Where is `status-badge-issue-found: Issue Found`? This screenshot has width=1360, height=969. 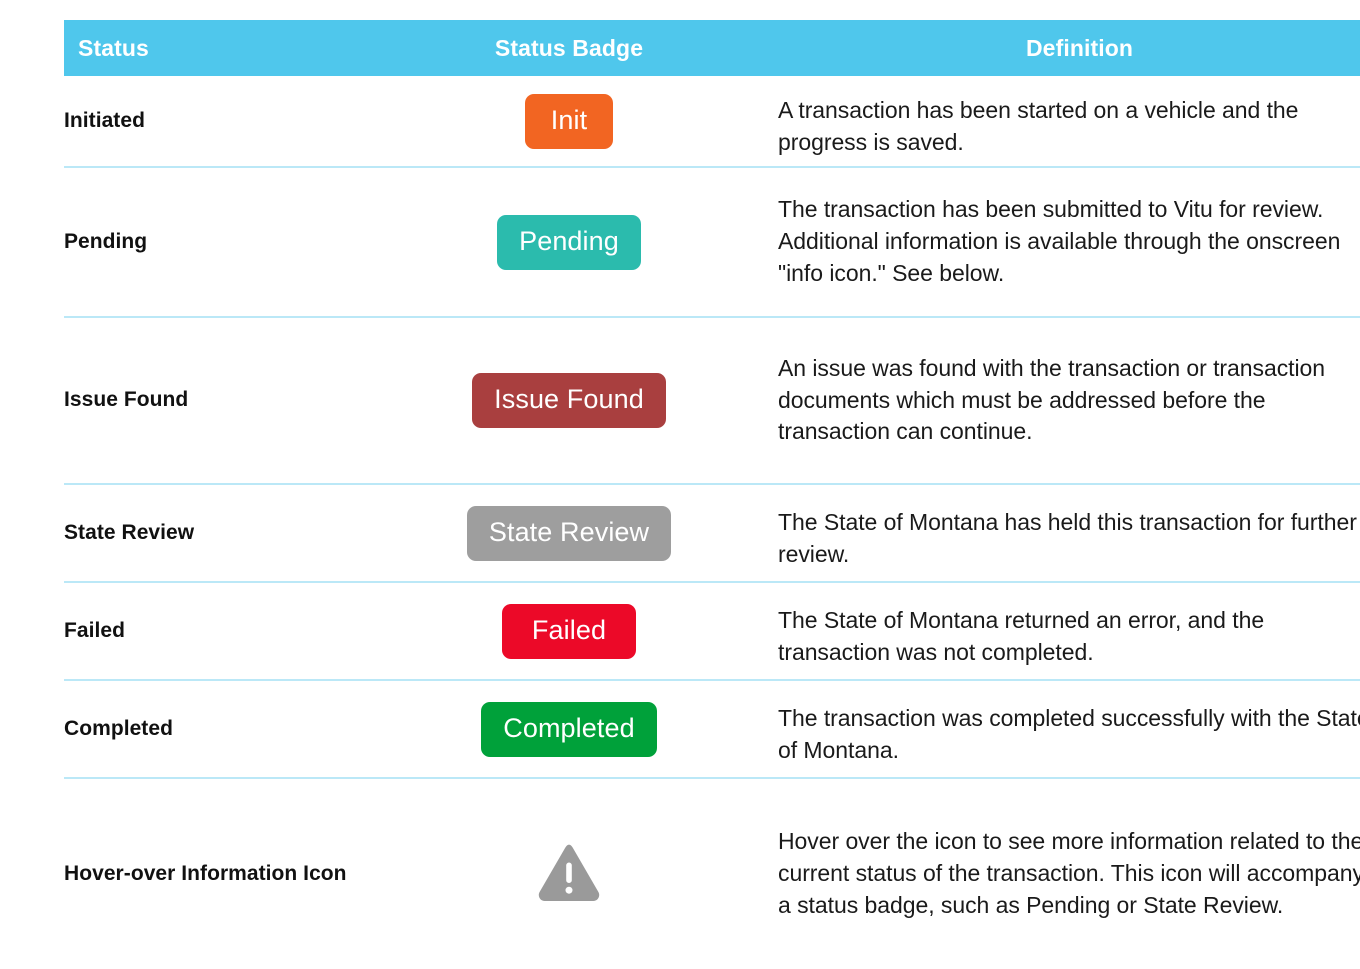 status-badge-issue-found: Issue Found is located at coordinates (569, 400).